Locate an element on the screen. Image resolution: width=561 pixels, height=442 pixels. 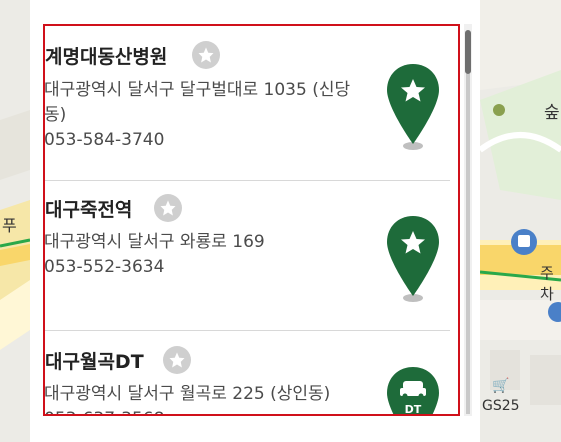
map-label-2: 숲 is located at coordinates (552, 113).